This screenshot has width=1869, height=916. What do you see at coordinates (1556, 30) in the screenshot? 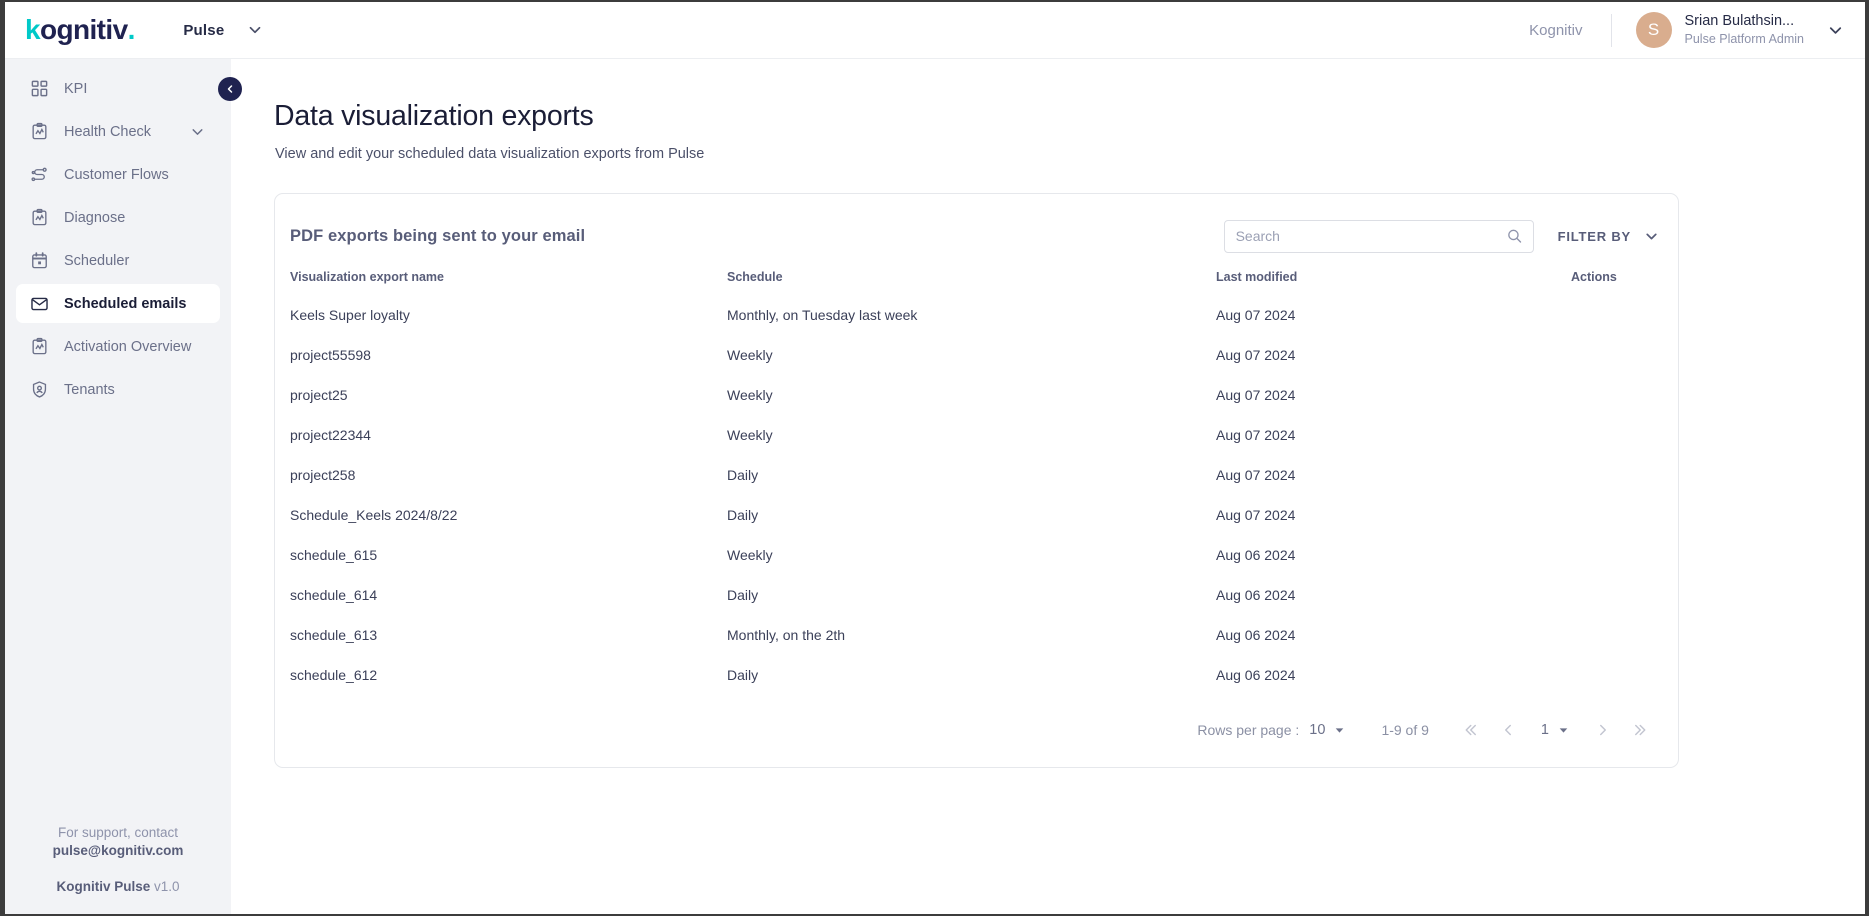
I see `tenant-name-label: Kognitiv` at bounding box center [1556, 30].